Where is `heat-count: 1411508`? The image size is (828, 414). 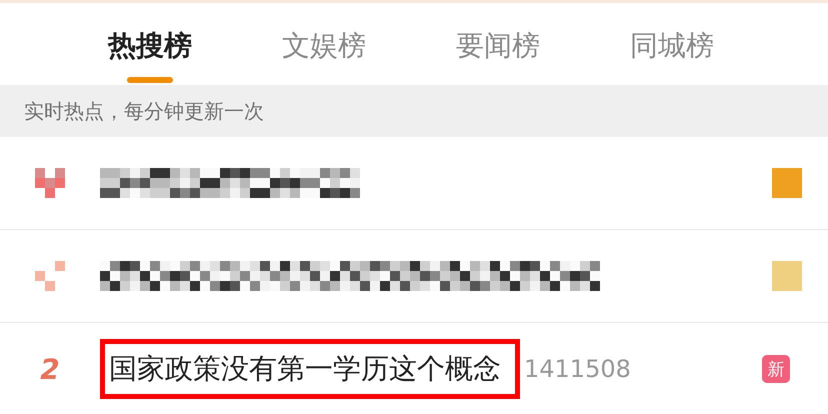 heat-count: 1411508 is located at coordinates (577, 369).